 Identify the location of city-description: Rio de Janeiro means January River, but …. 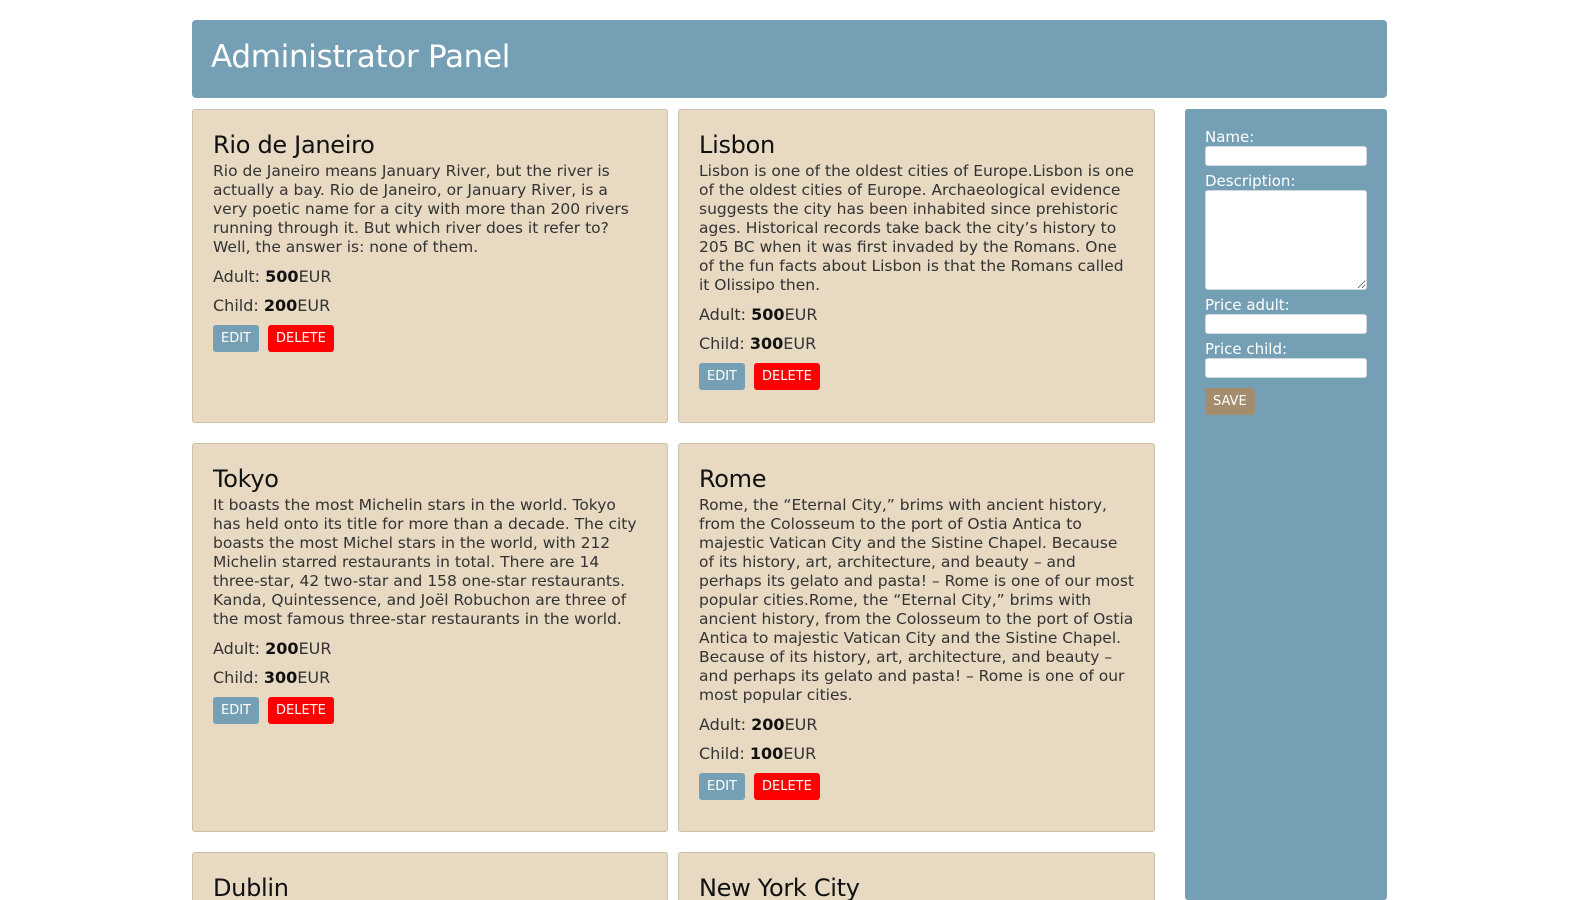
(421, 209).